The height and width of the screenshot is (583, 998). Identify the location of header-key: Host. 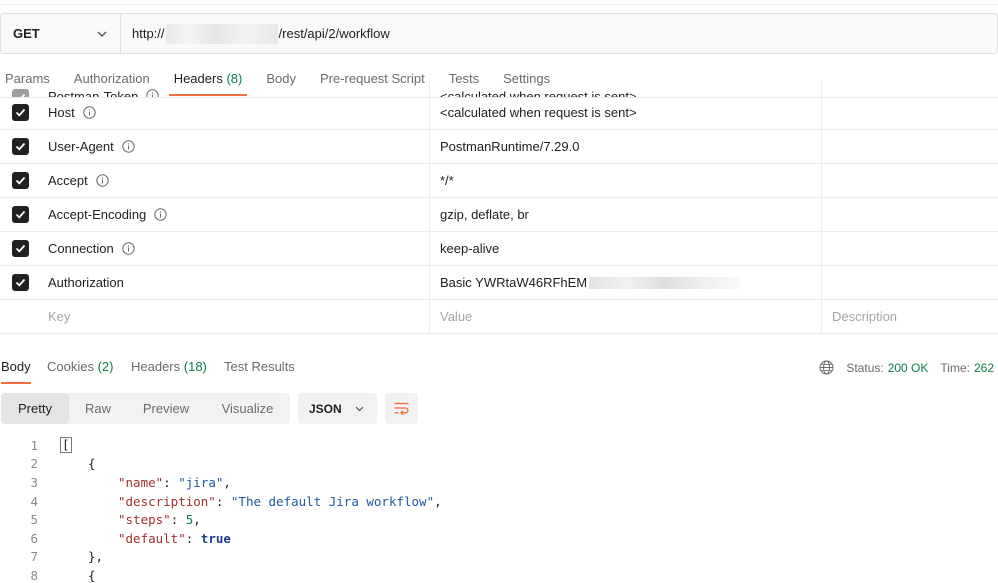
(61, 112).